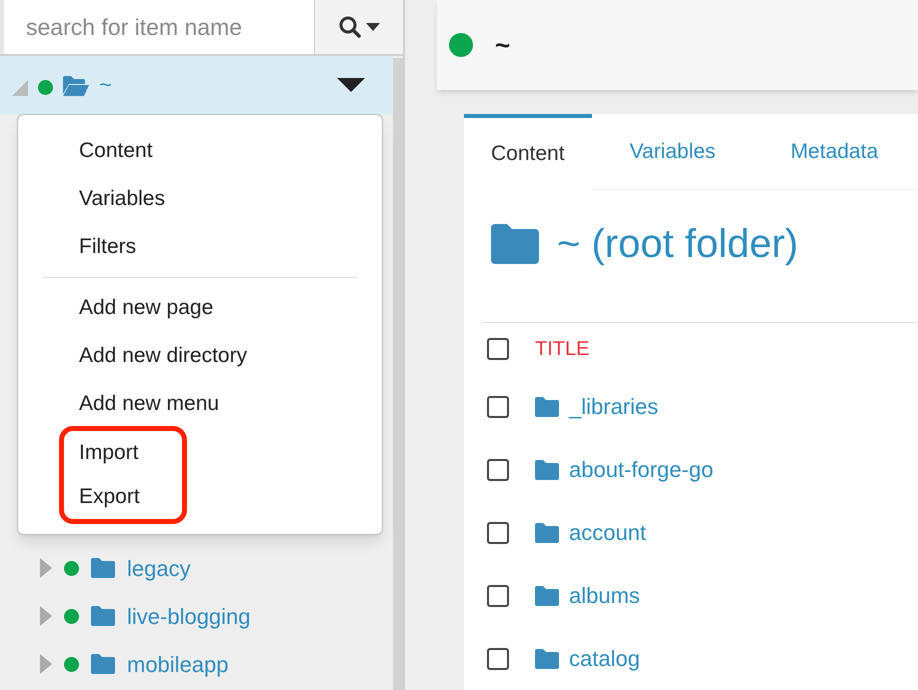 Image resolution: width=918 pixels, height=690 pixels. What do you see at coordinates (672, 152) in the screenshot?
I see `tab: Variables` at bounding box center [672, 152].